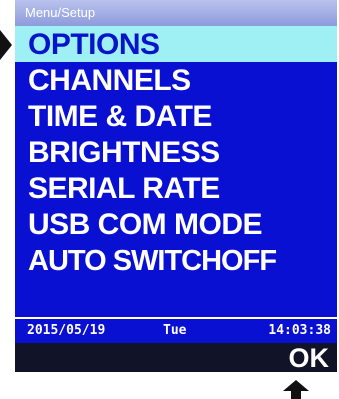 The image size is (339, 399). I want to click on arrow-up-icon, so click(296, 389).